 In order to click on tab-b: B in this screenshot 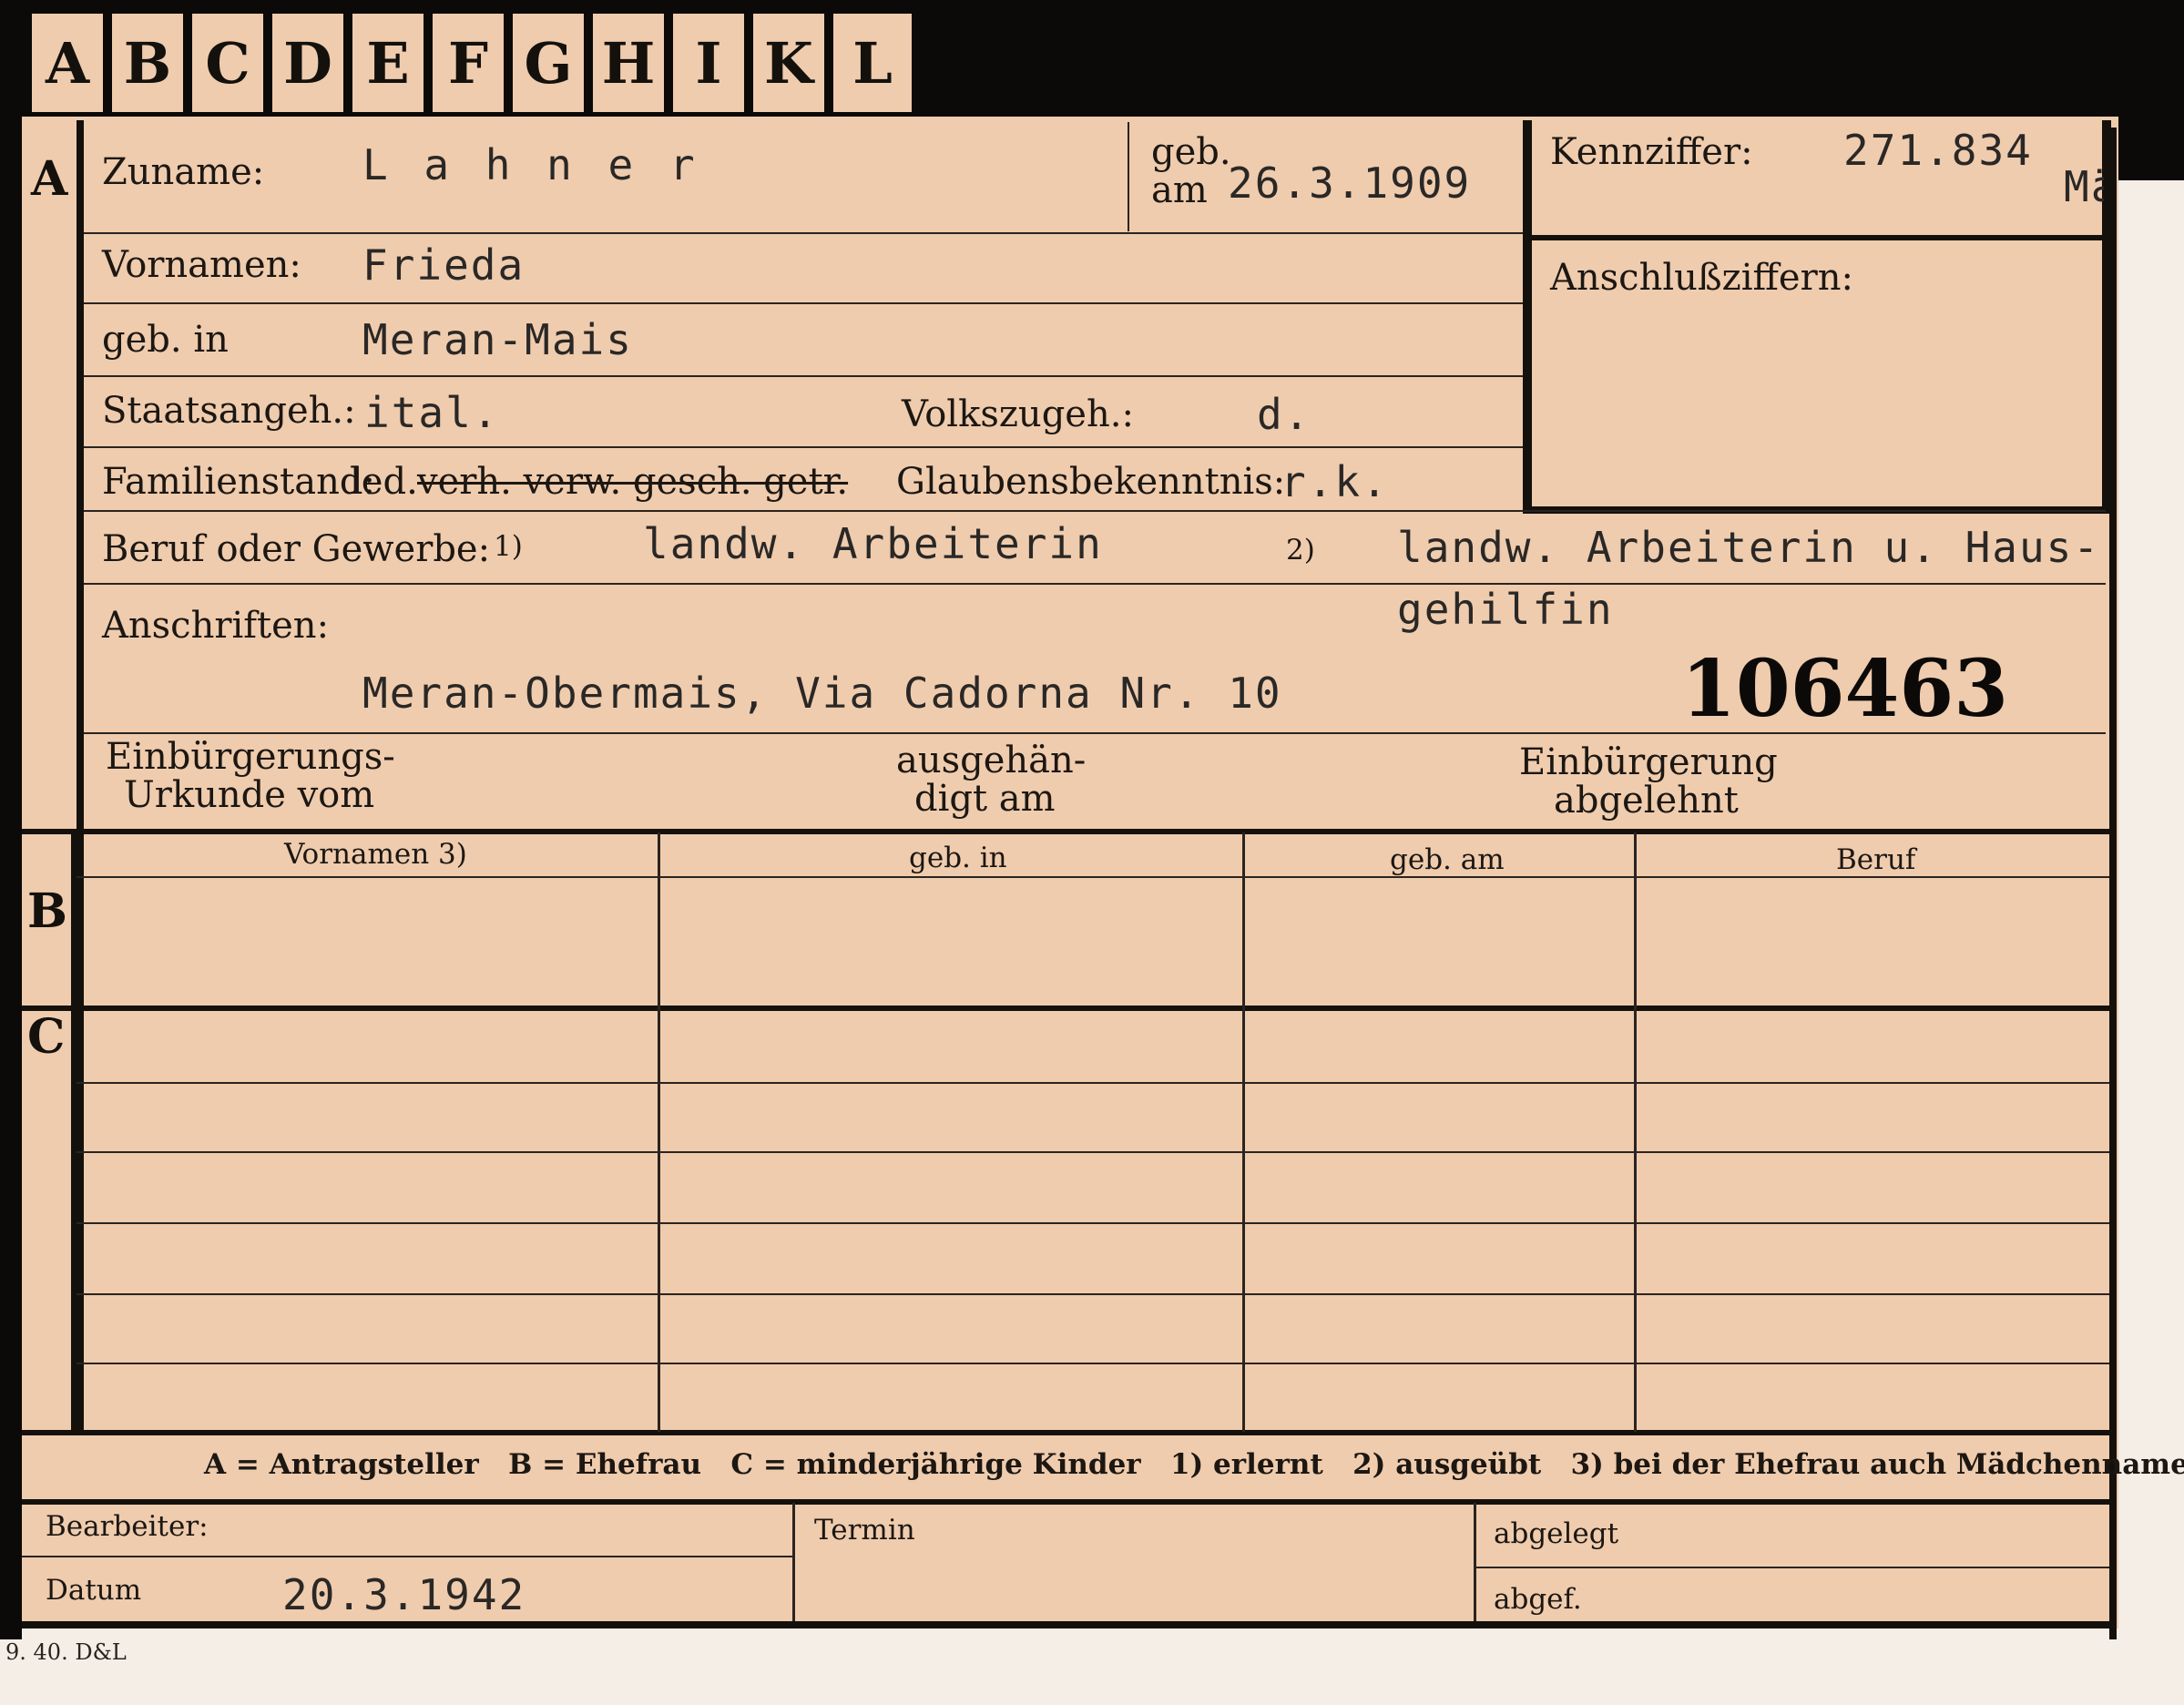, I will do `click(147, 63)`.